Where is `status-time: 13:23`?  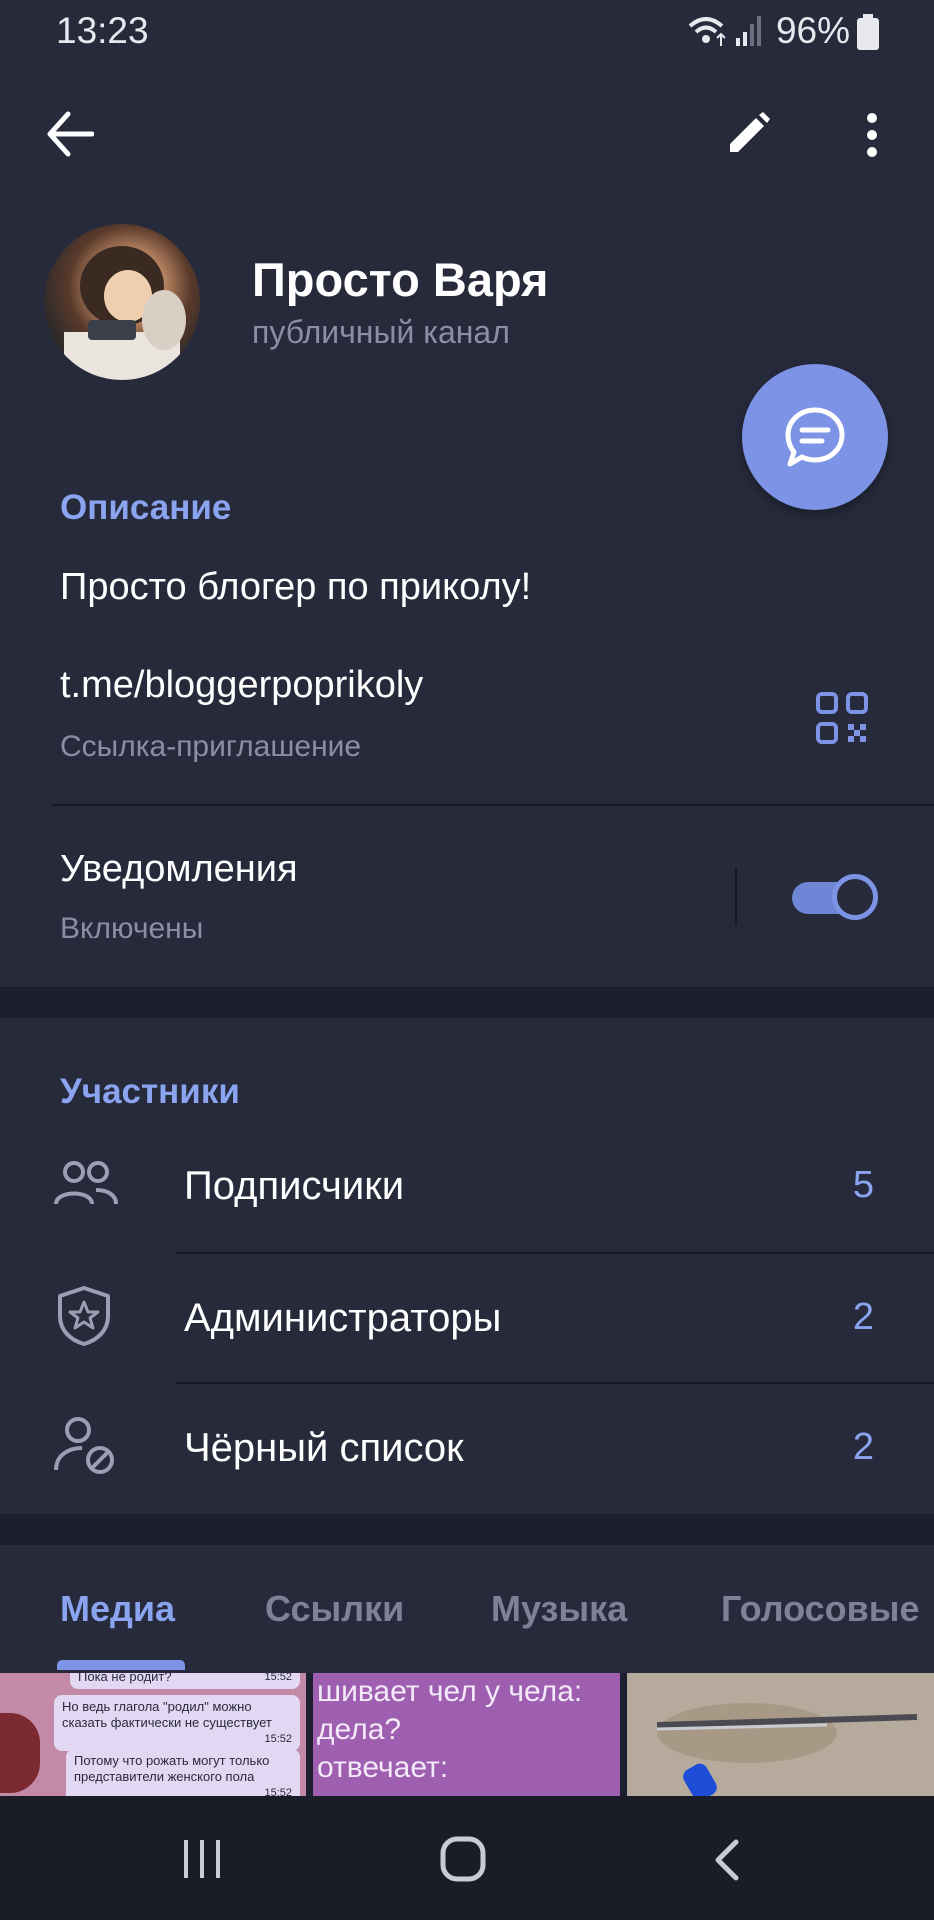
status-time: 13:23 is located at coordinates (102, 30).